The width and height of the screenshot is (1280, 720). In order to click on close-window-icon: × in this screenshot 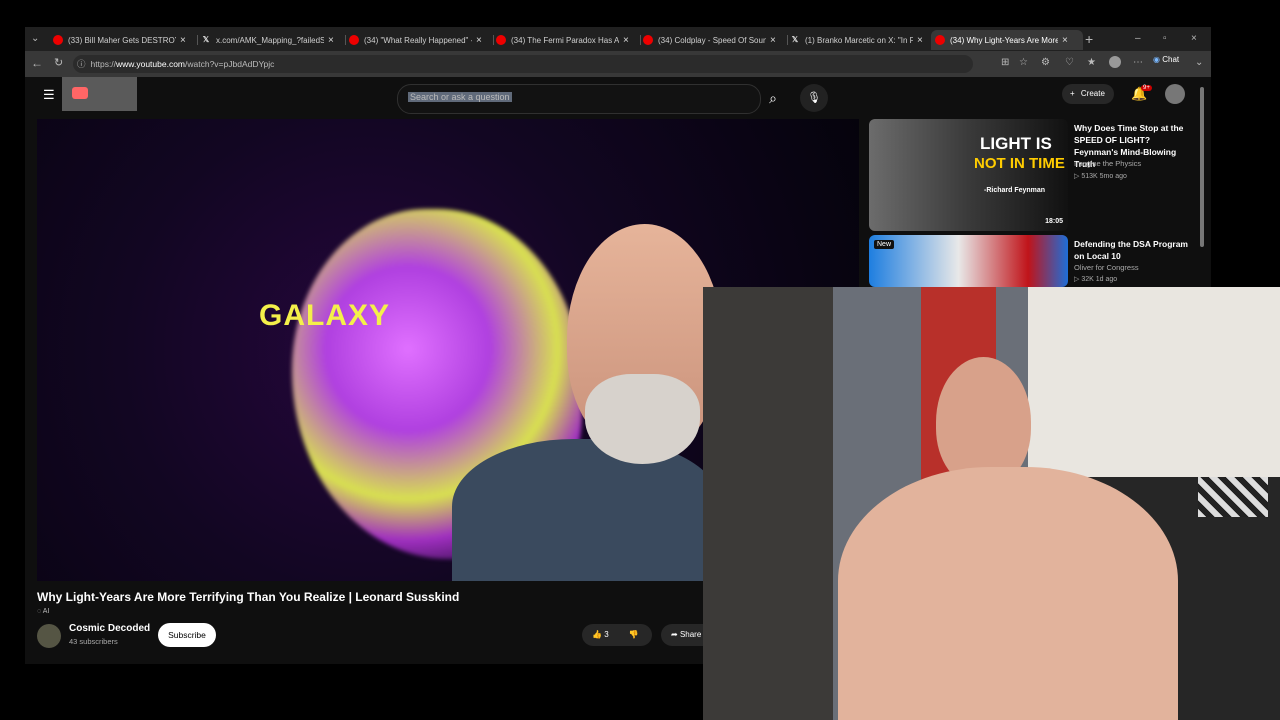, I will do `click(1194, 38)`.